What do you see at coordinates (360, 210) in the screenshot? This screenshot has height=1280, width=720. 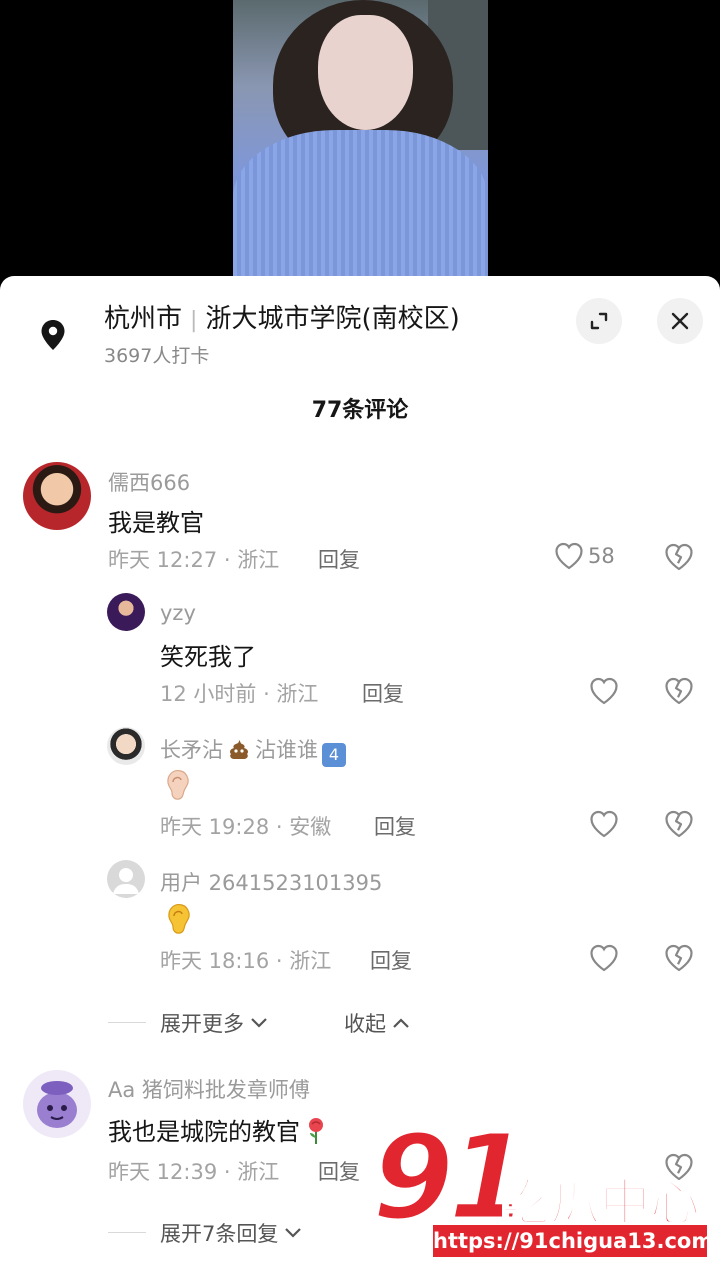 I see `video-shirt` at bounding box center [360, 210].